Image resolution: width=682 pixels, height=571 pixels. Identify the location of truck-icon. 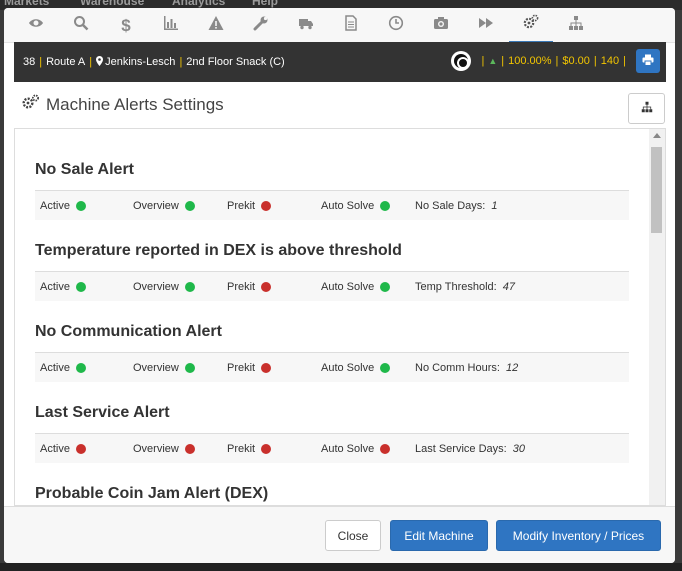
(306, 25).